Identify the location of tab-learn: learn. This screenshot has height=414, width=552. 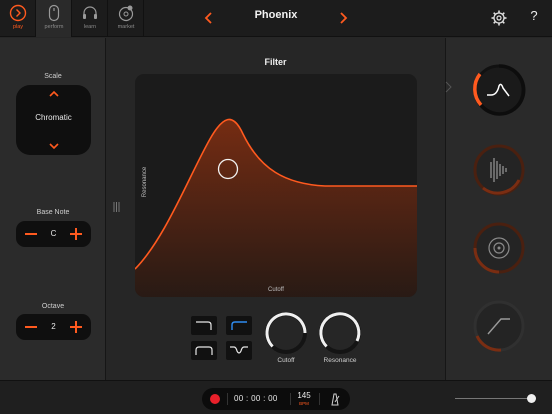
(90, 18).